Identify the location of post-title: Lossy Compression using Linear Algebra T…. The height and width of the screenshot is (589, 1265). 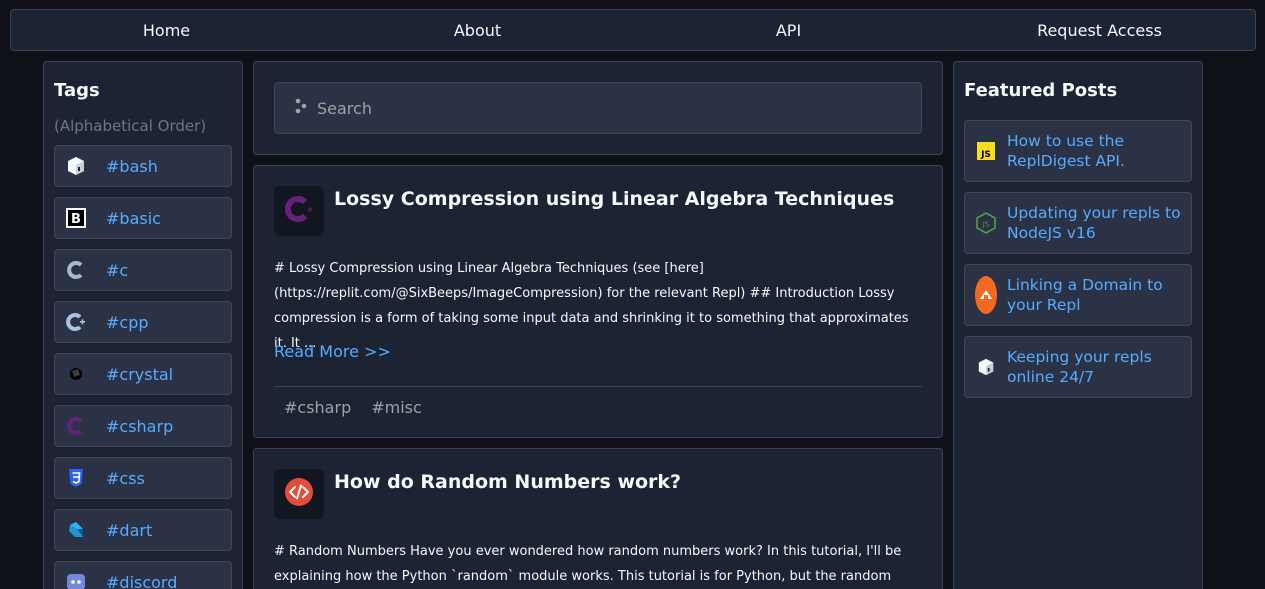
(614, 199).